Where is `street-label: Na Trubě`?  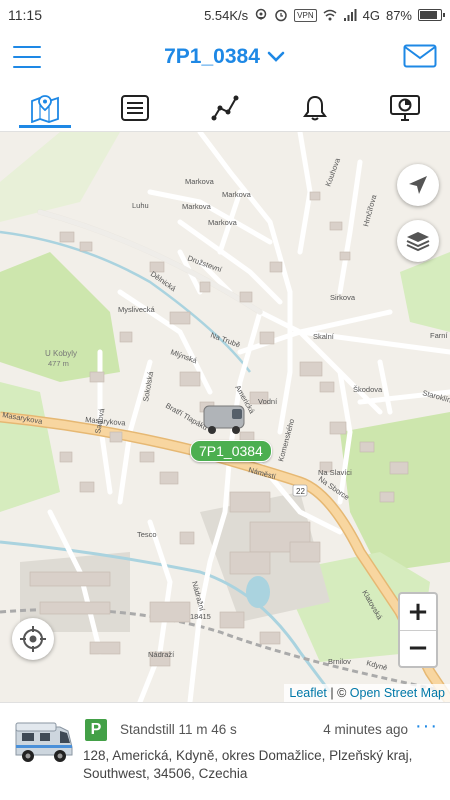
street-label: Na Trubě is located at coordinates (225, 339).